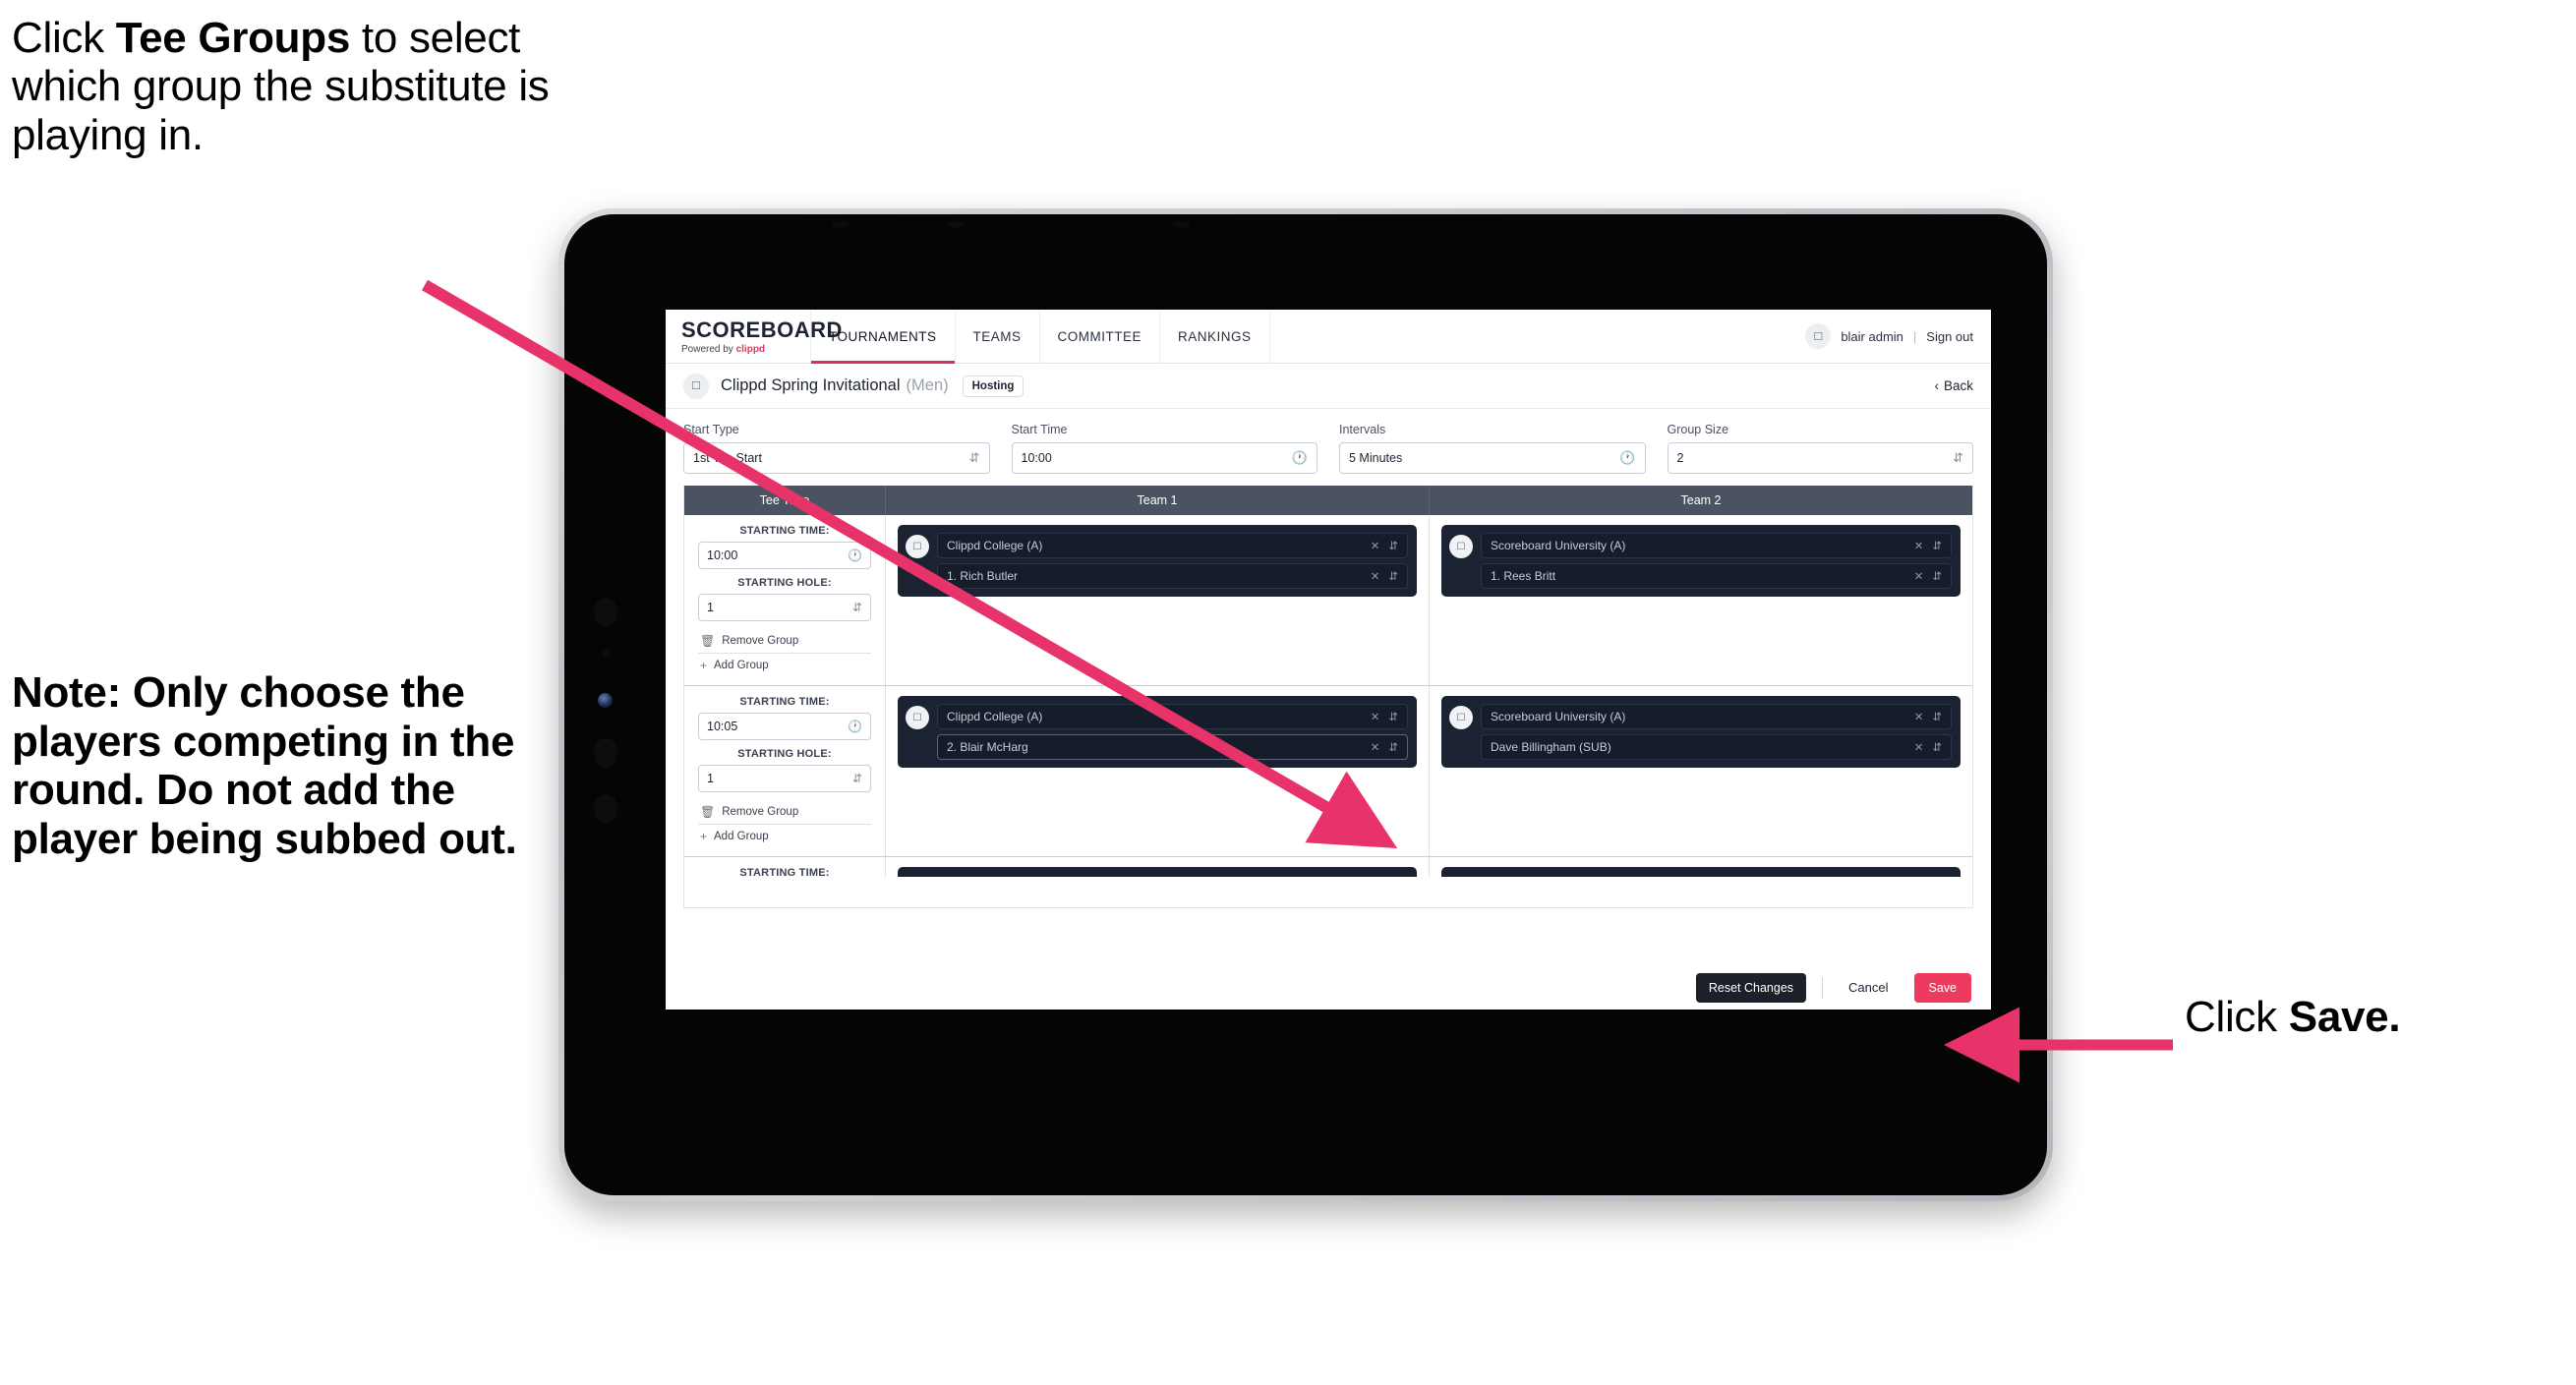  What do you see at coordinates (1958, 385) in the screenshot?
I see `back-button-label: Back` at bounding box center [1958, 385].